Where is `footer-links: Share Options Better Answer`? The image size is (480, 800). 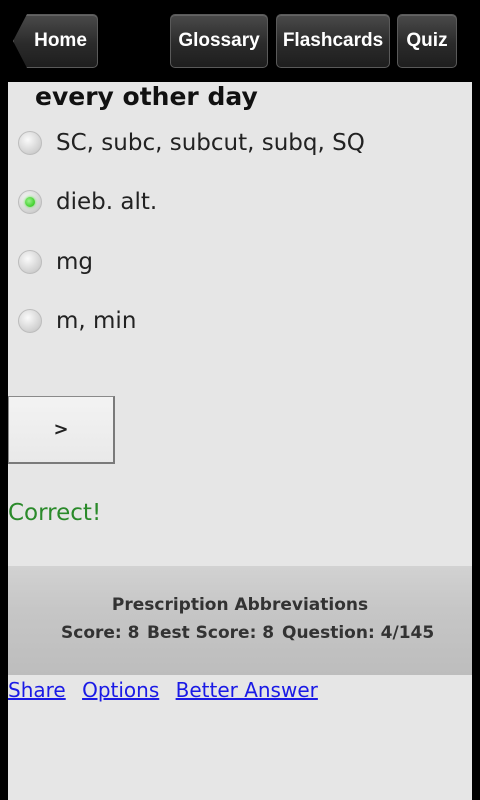 footer-links: Share Options Better Answer is located at coordinates (168, 690).